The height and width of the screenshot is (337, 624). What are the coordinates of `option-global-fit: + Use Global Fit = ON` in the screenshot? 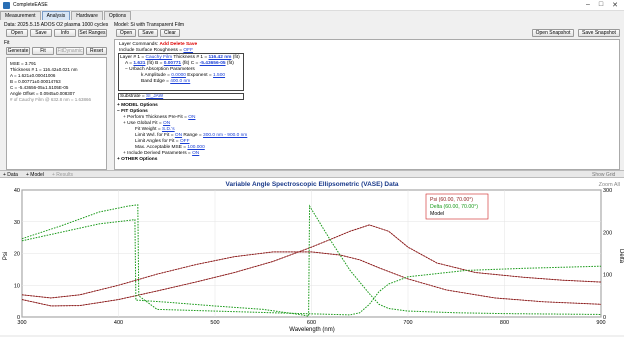 It's located at (146, 123).